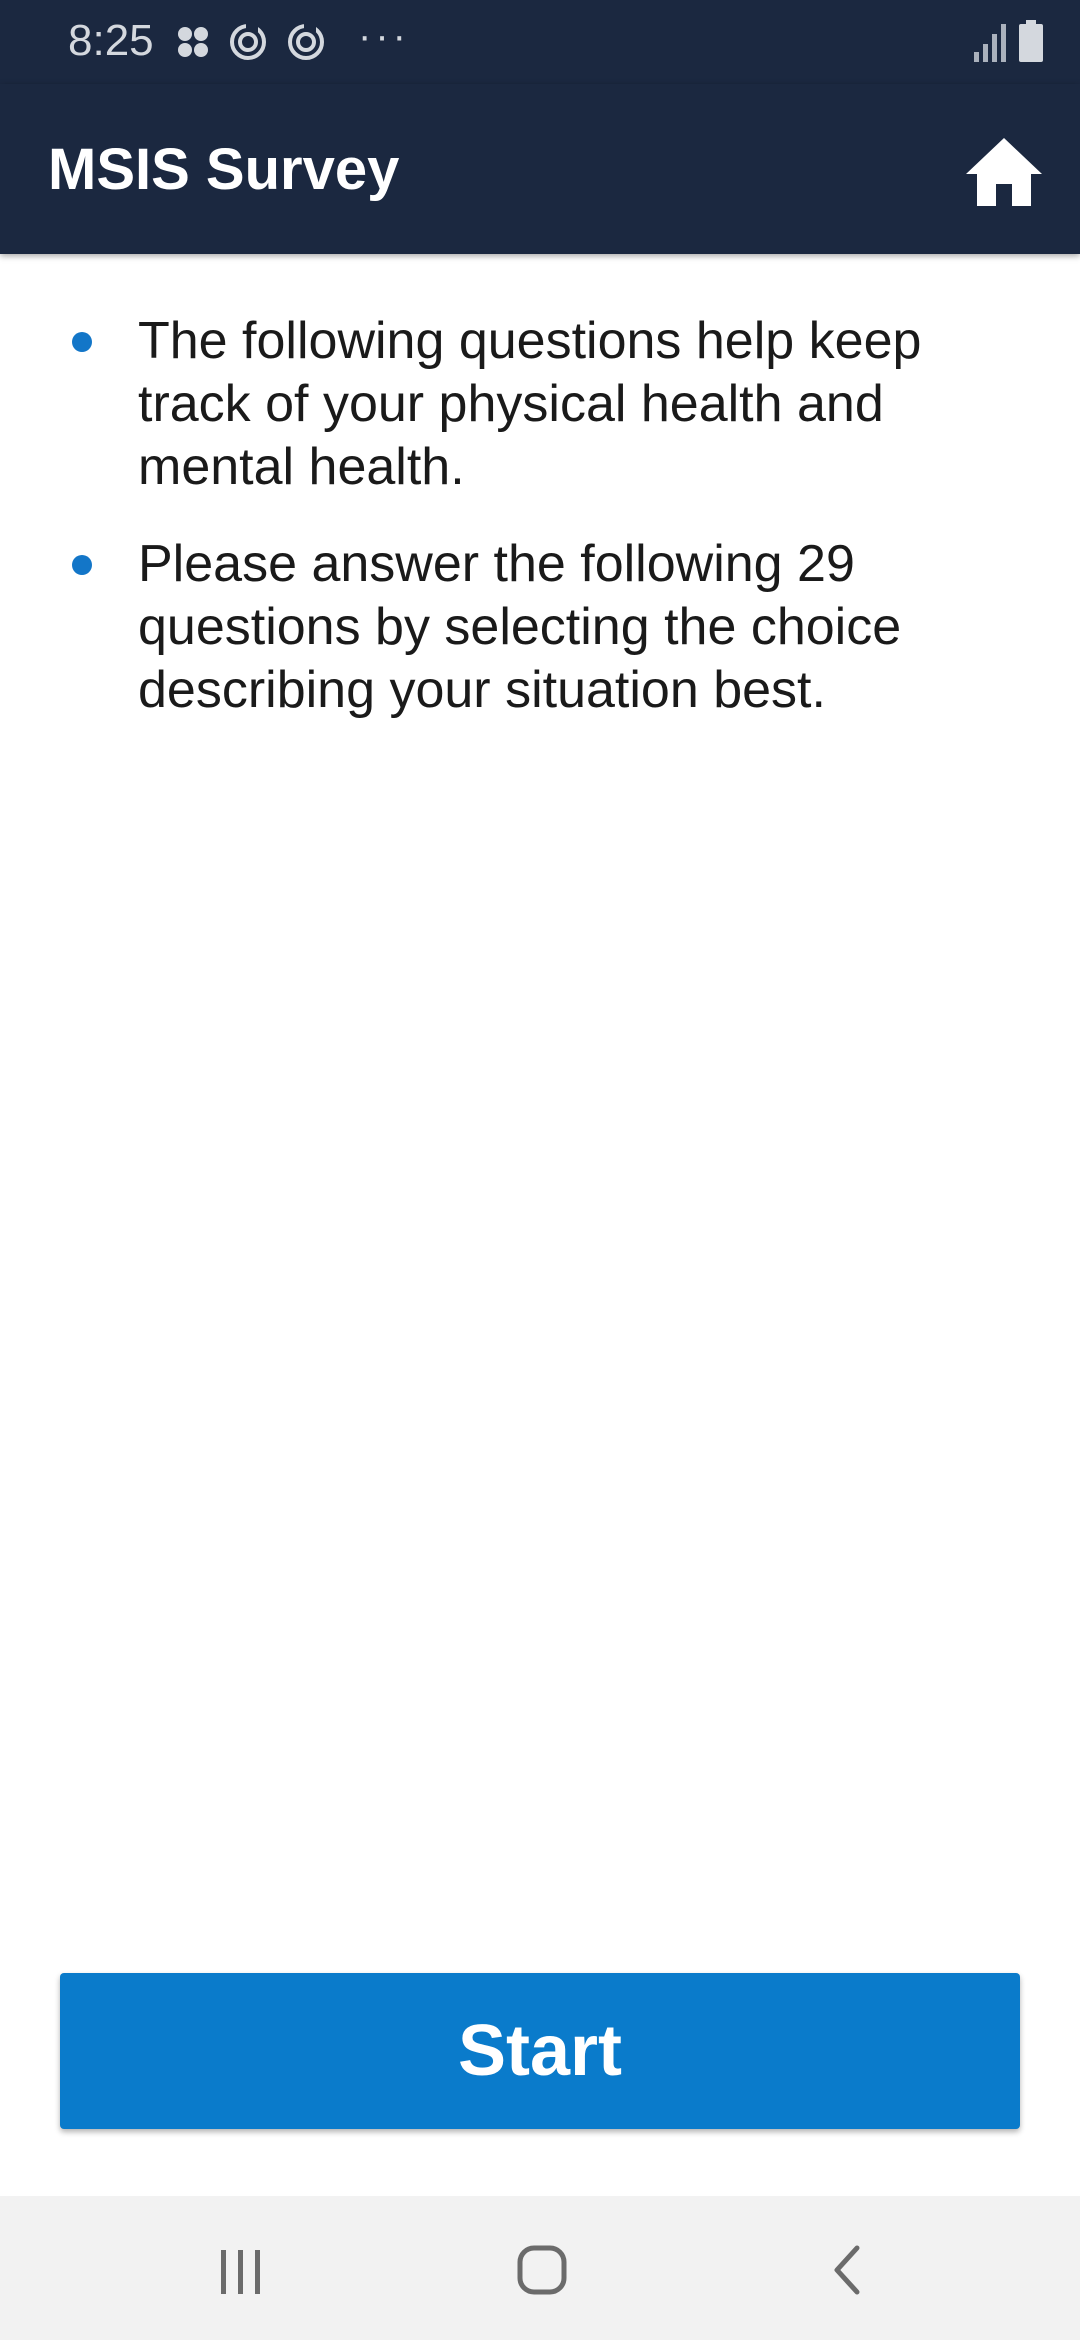 This screenshot has height=2340, width=1080. I want to click on back-button, so click(845, 2269).